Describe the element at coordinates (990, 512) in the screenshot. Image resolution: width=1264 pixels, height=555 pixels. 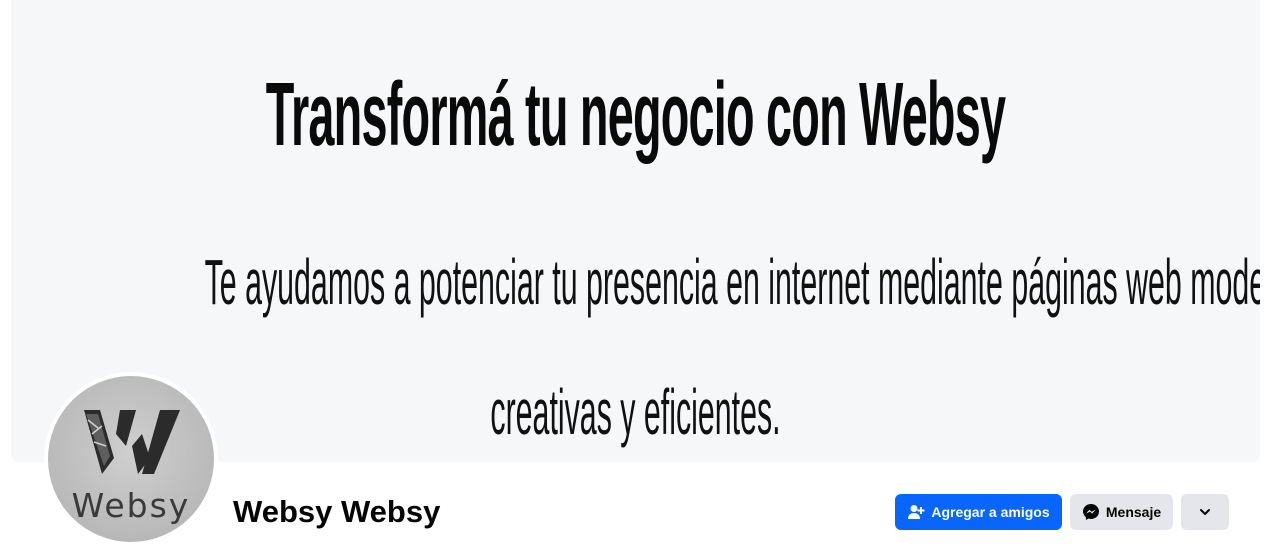
I see `add-friend-label: Agregar a amigos` at that location.